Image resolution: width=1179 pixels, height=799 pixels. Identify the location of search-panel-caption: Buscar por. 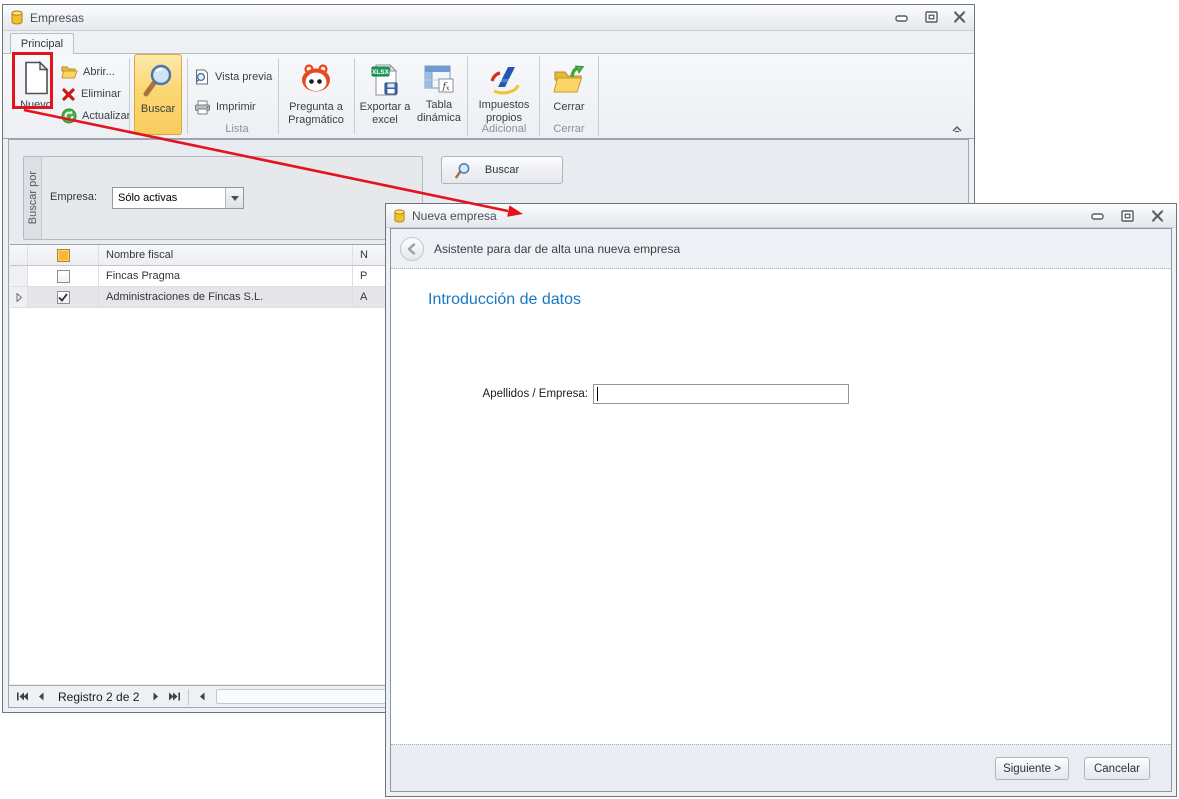
(33, 198).